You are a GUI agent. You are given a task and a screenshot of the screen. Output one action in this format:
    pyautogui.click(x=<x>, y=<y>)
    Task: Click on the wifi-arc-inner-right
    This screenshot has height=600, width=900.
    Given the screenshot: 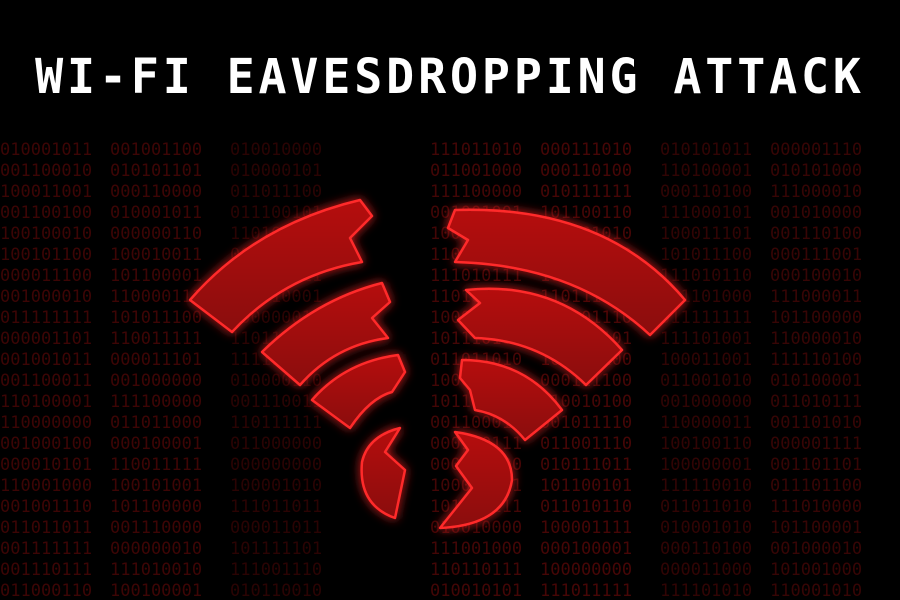 What is the action you would take?
    pyautogui.click(x=511, y=400)
    